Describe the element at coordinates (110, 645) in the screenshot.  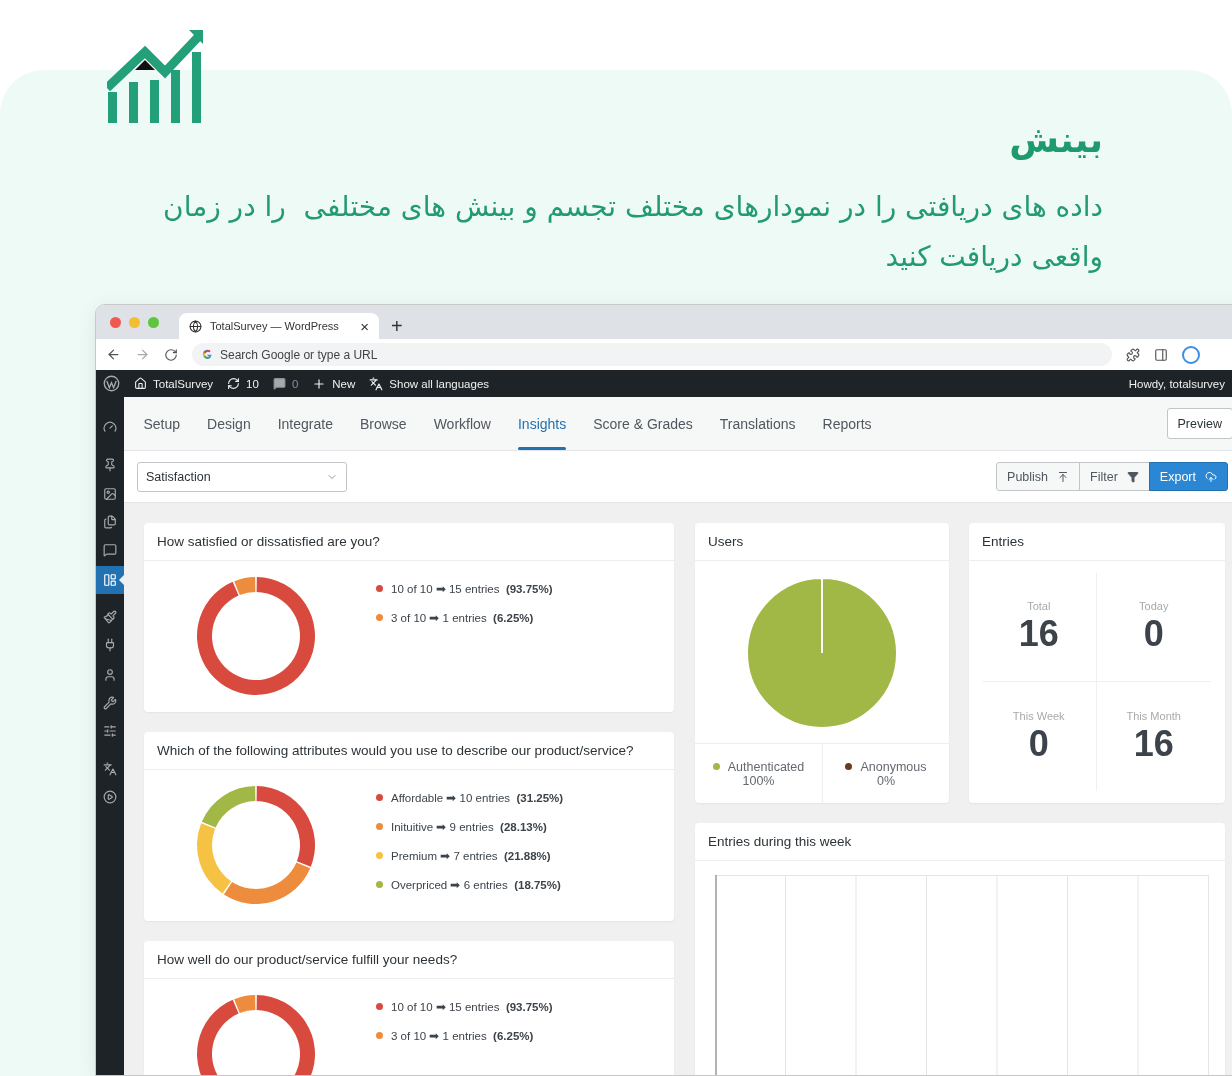
I see `plug-icon` at that location.